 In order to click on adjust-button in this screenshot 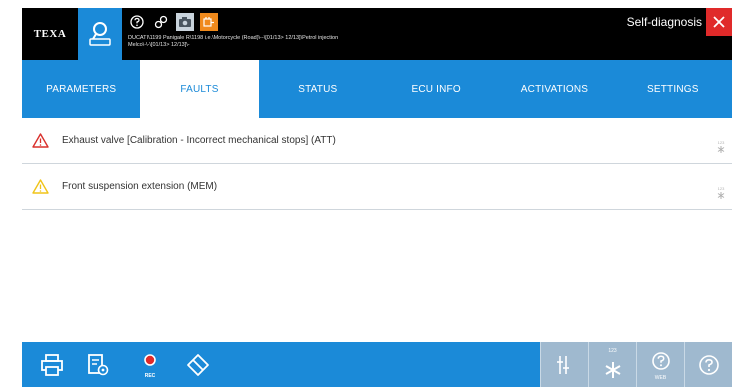, I will do `click(564, 364)`.